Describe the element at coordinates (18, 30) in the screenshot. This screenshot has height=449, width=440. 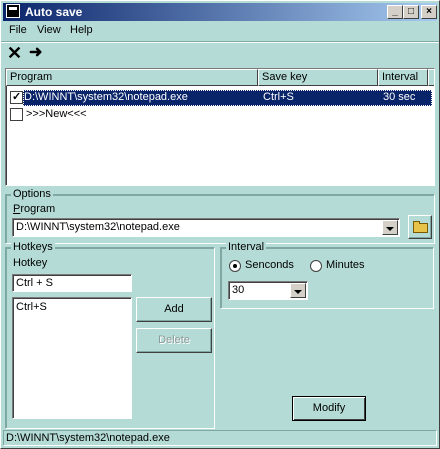
I see `menu-file: File` at that location.